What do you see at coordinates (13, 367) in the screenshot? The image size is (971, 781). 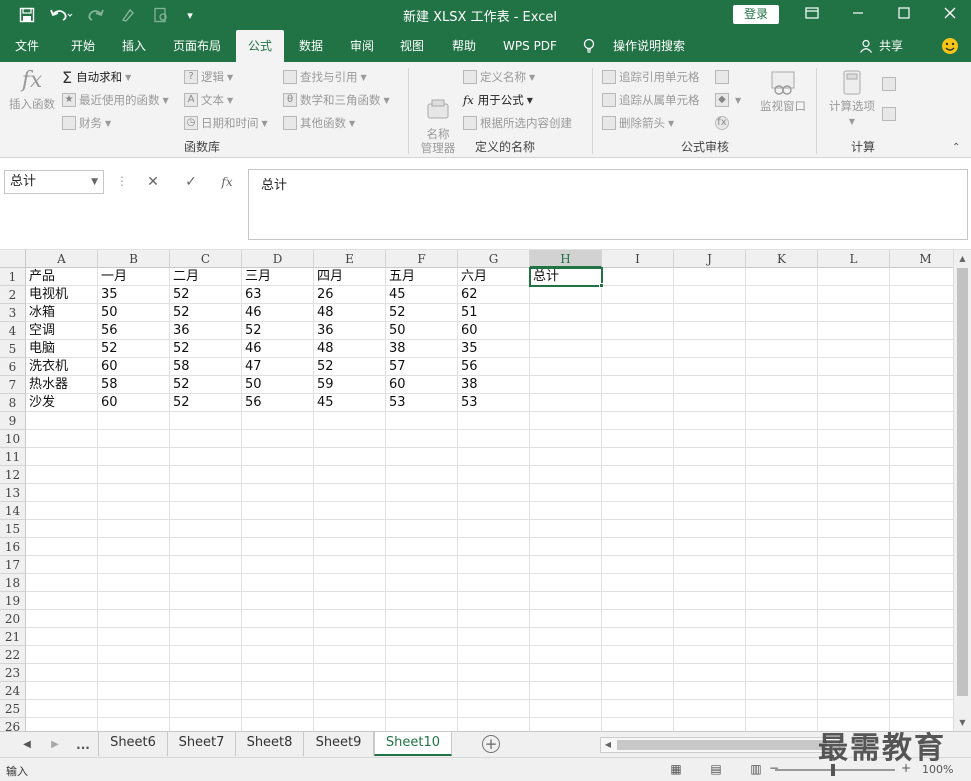 I see `row-header: 6` at bounding box center [13, 367].